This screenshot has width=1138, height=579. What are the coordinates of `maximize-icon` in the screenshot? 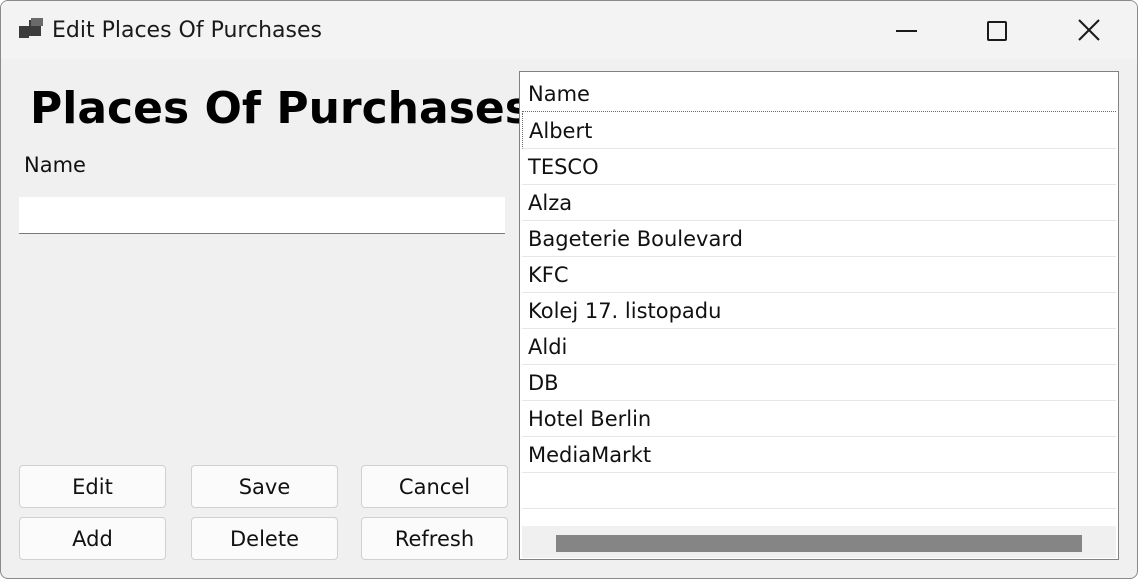 It's located at (997, 31).